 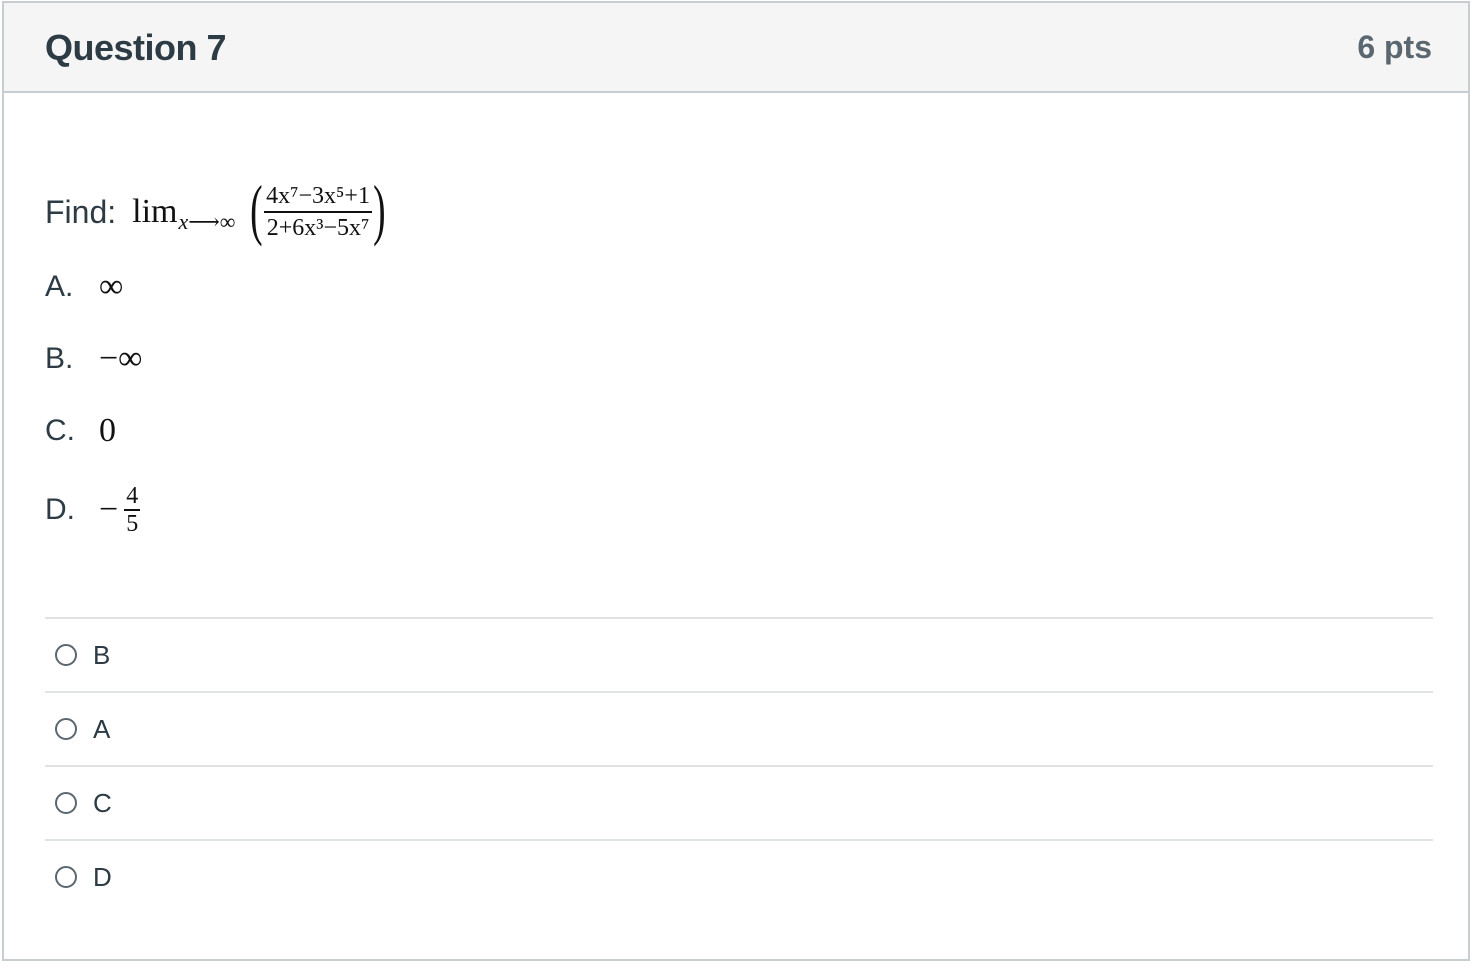 I want to click on option-fraction-numerator: 4, so click(x=132, y=496).